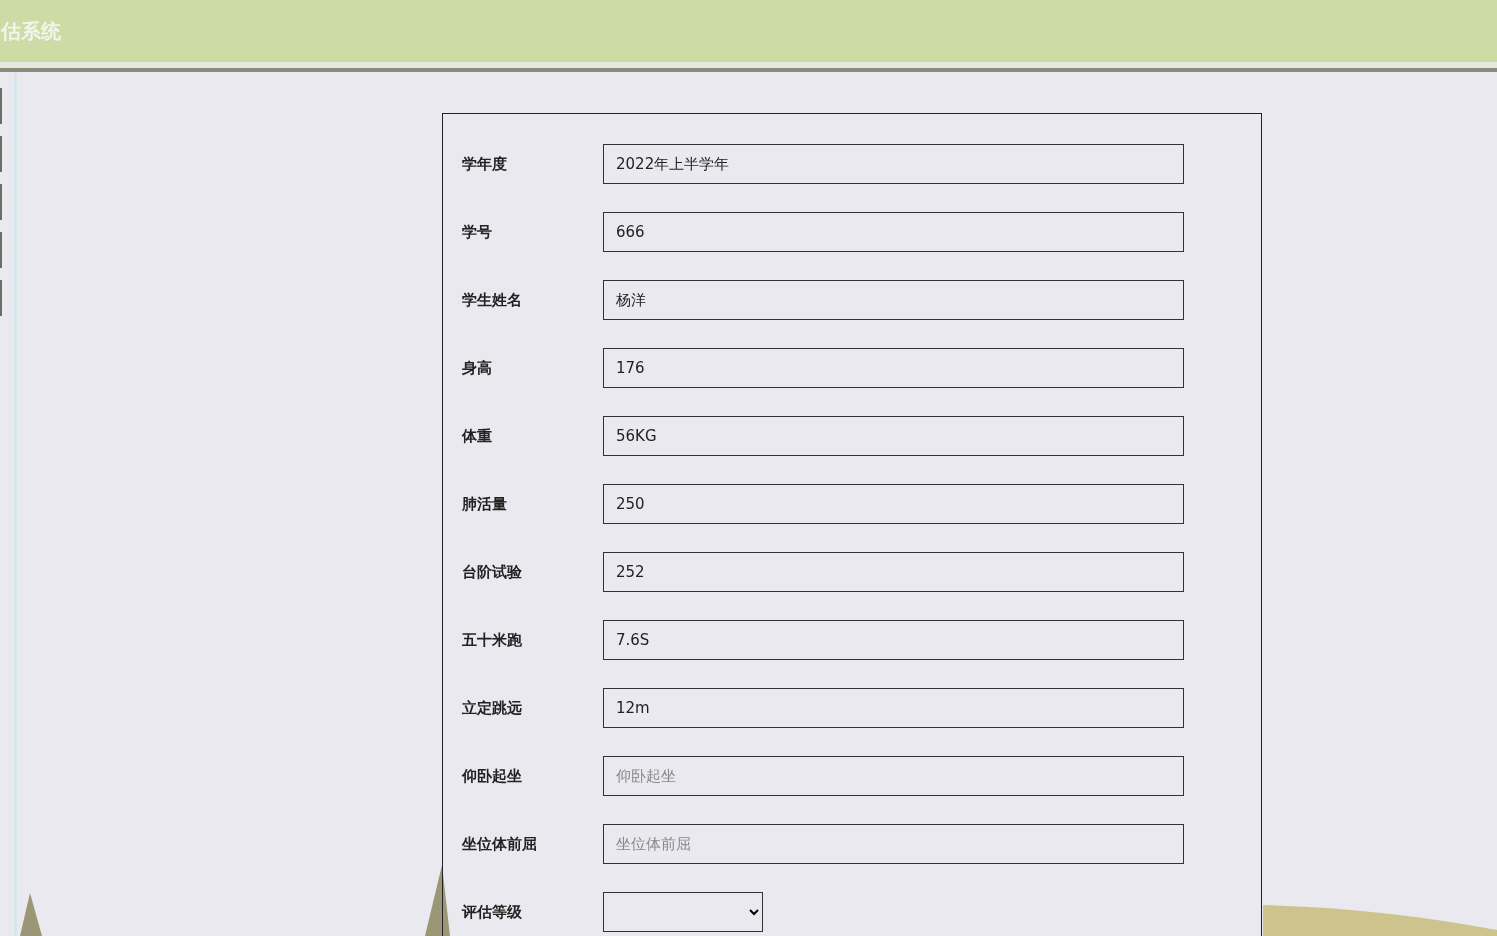 This screenshot has height=936, width=1497. Describe the element at coordinates (492, 640) in the screenshot. I see `field-label: 五十米跑` at that location.